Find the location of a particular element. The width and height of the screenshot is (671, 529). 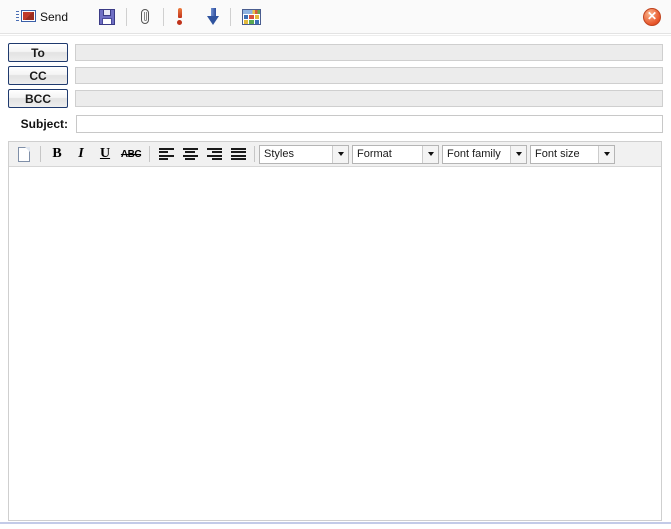

bcc-picker-button: BCC is located at coordinates (38, 98).